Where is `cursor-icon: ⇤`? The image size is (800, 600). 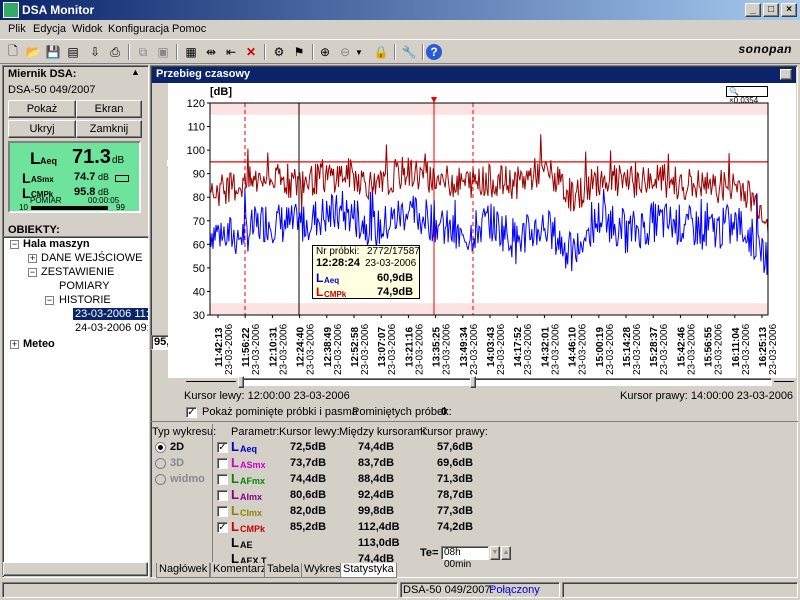 cursor-icon: ⇤ is located at coordinates (231, 52).